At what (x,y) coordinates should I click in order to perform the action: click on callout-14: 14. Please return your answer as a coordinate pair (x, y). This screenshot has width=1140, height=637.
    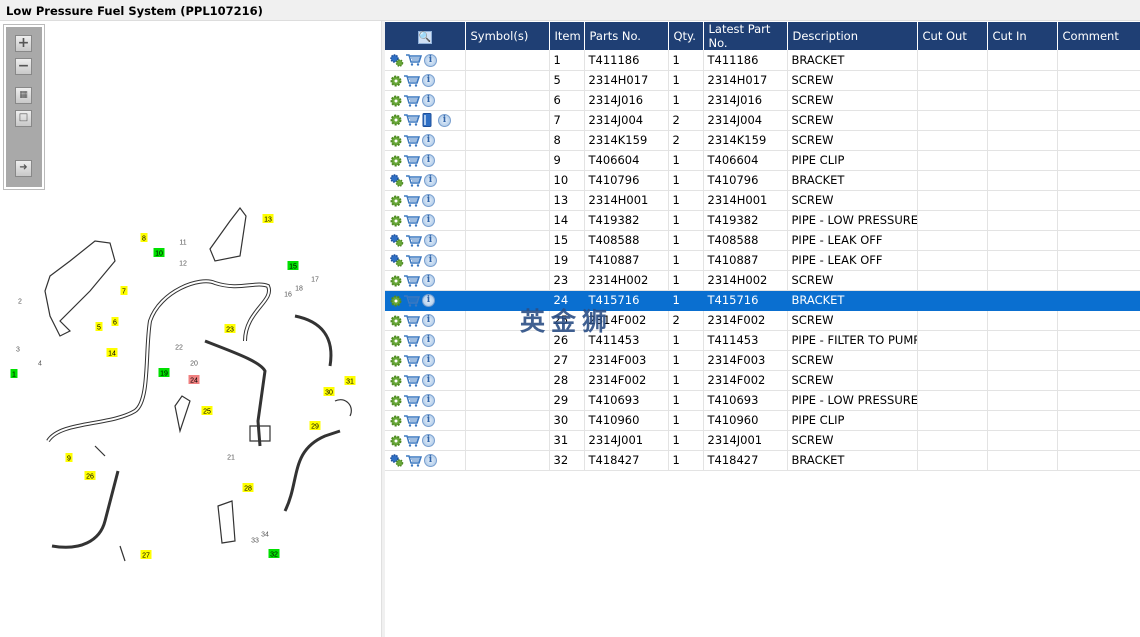
    Looking at the image, I should click on (112, 354).